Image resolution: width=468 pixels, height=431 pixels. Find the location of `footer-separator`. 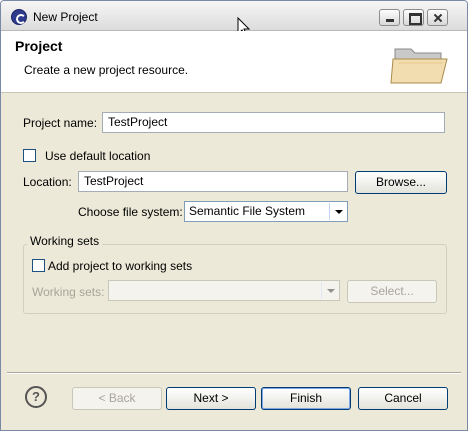

footer-separator is located at coordinates (234, 373).